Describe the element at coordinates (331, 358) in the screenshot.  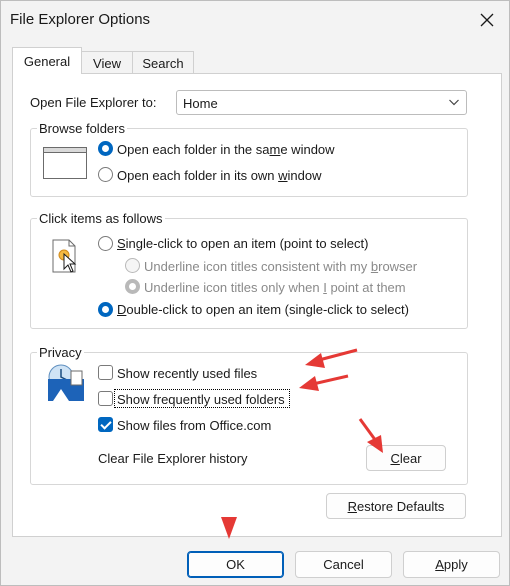
I see `arrow-to-recent-files` at that location.